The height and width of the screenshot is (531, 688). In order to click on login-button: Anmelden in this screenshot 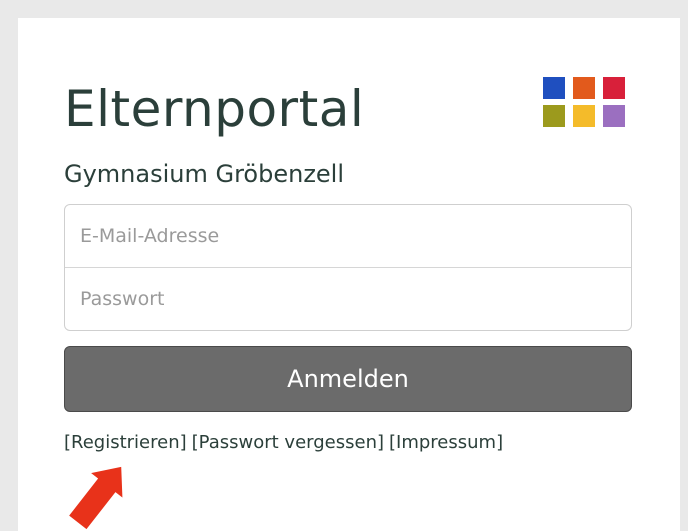, I will do `click(348, 379)`.